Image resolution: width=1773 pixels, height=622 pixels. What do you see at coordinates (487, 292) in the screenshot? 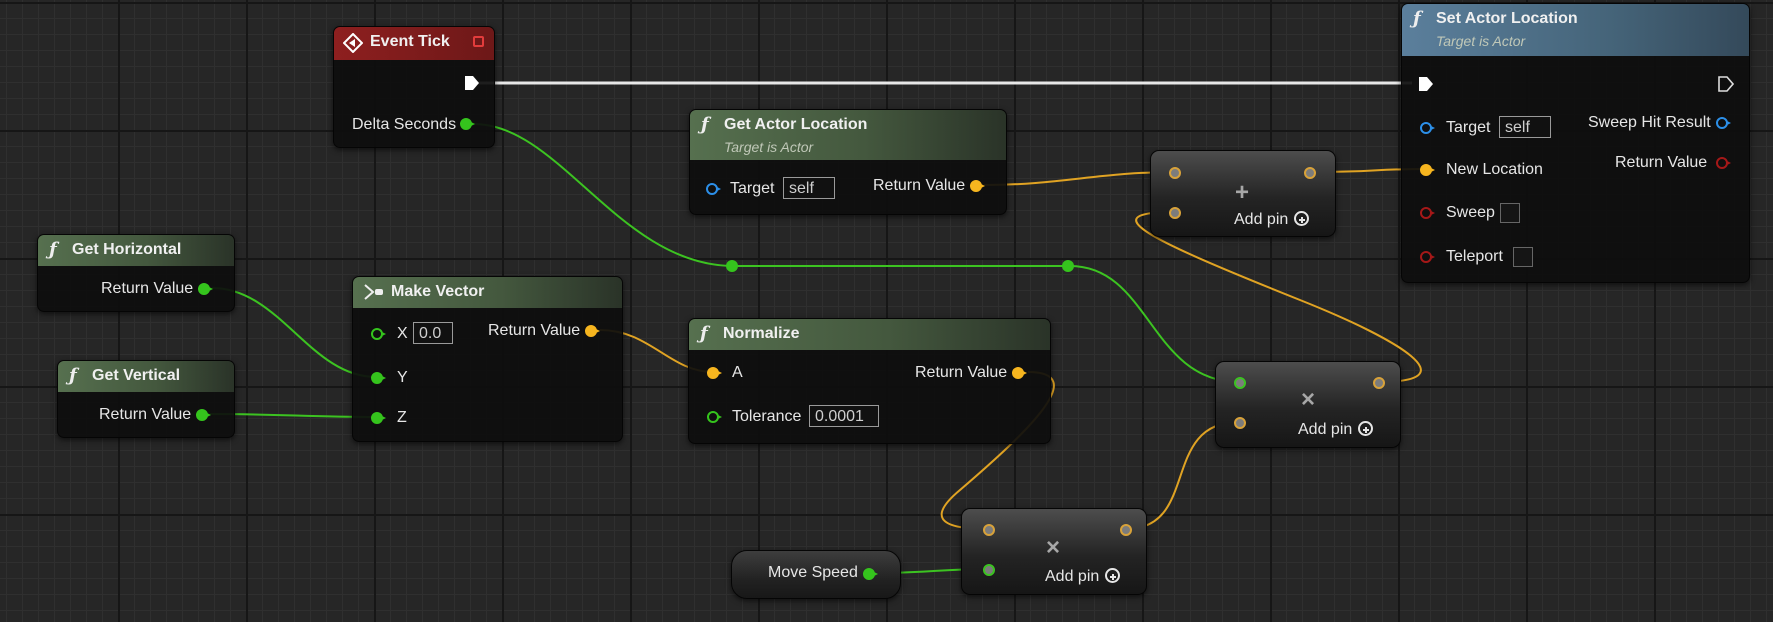
I see `make-vector-header: Make Vector` at bounding box center [487, 292].